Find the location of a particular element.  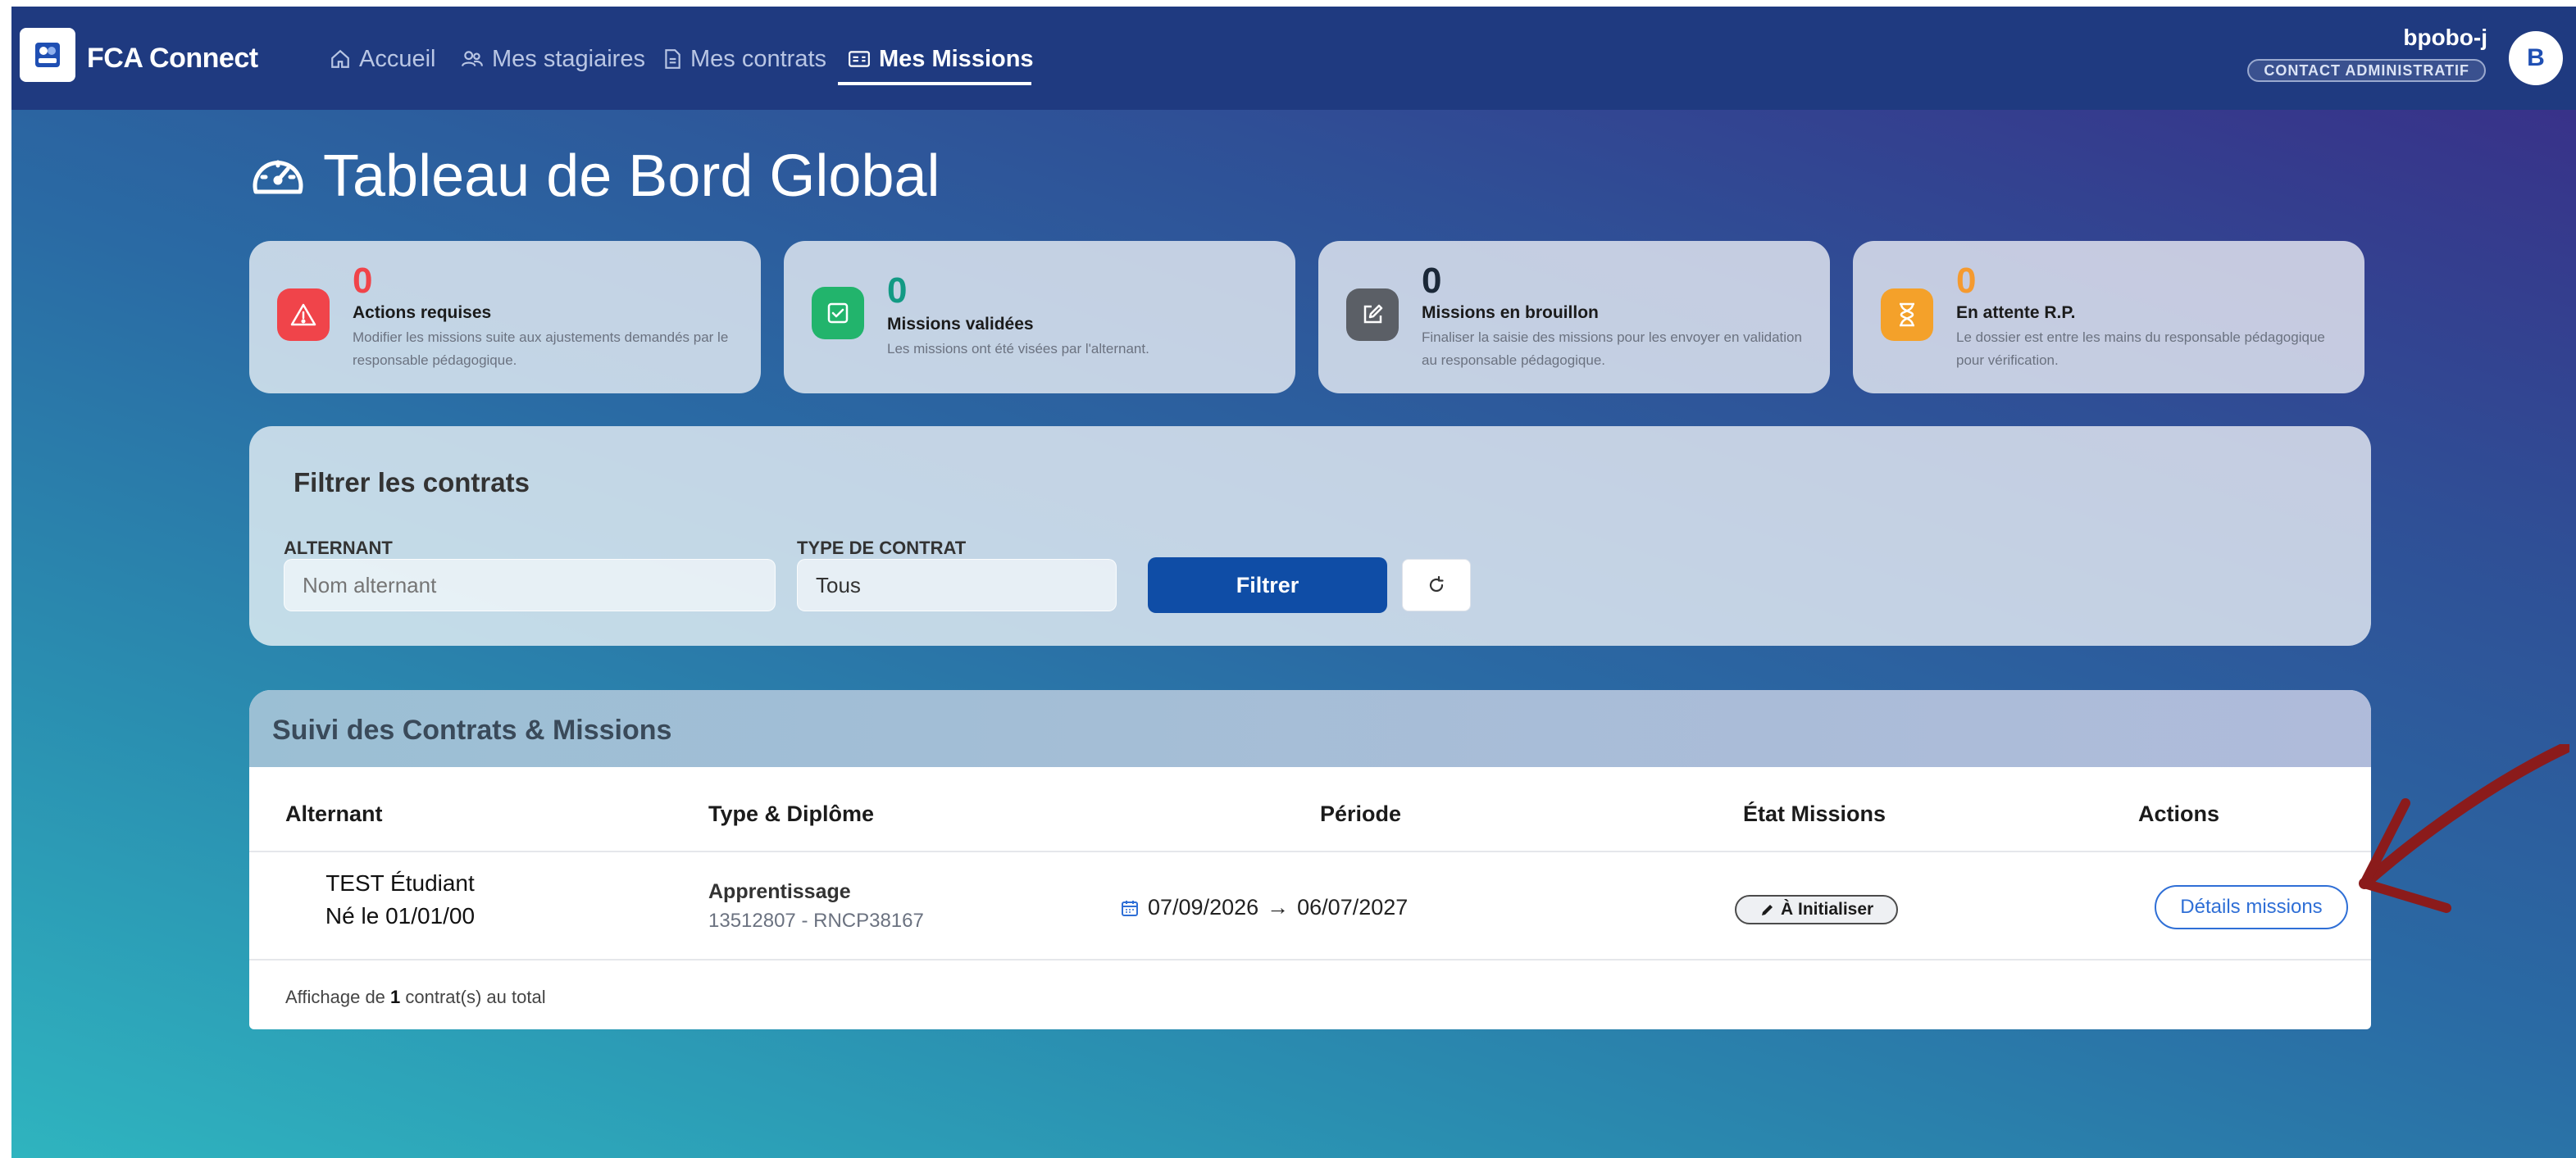

active-nav-indicator is located at coordinates (935, 83).